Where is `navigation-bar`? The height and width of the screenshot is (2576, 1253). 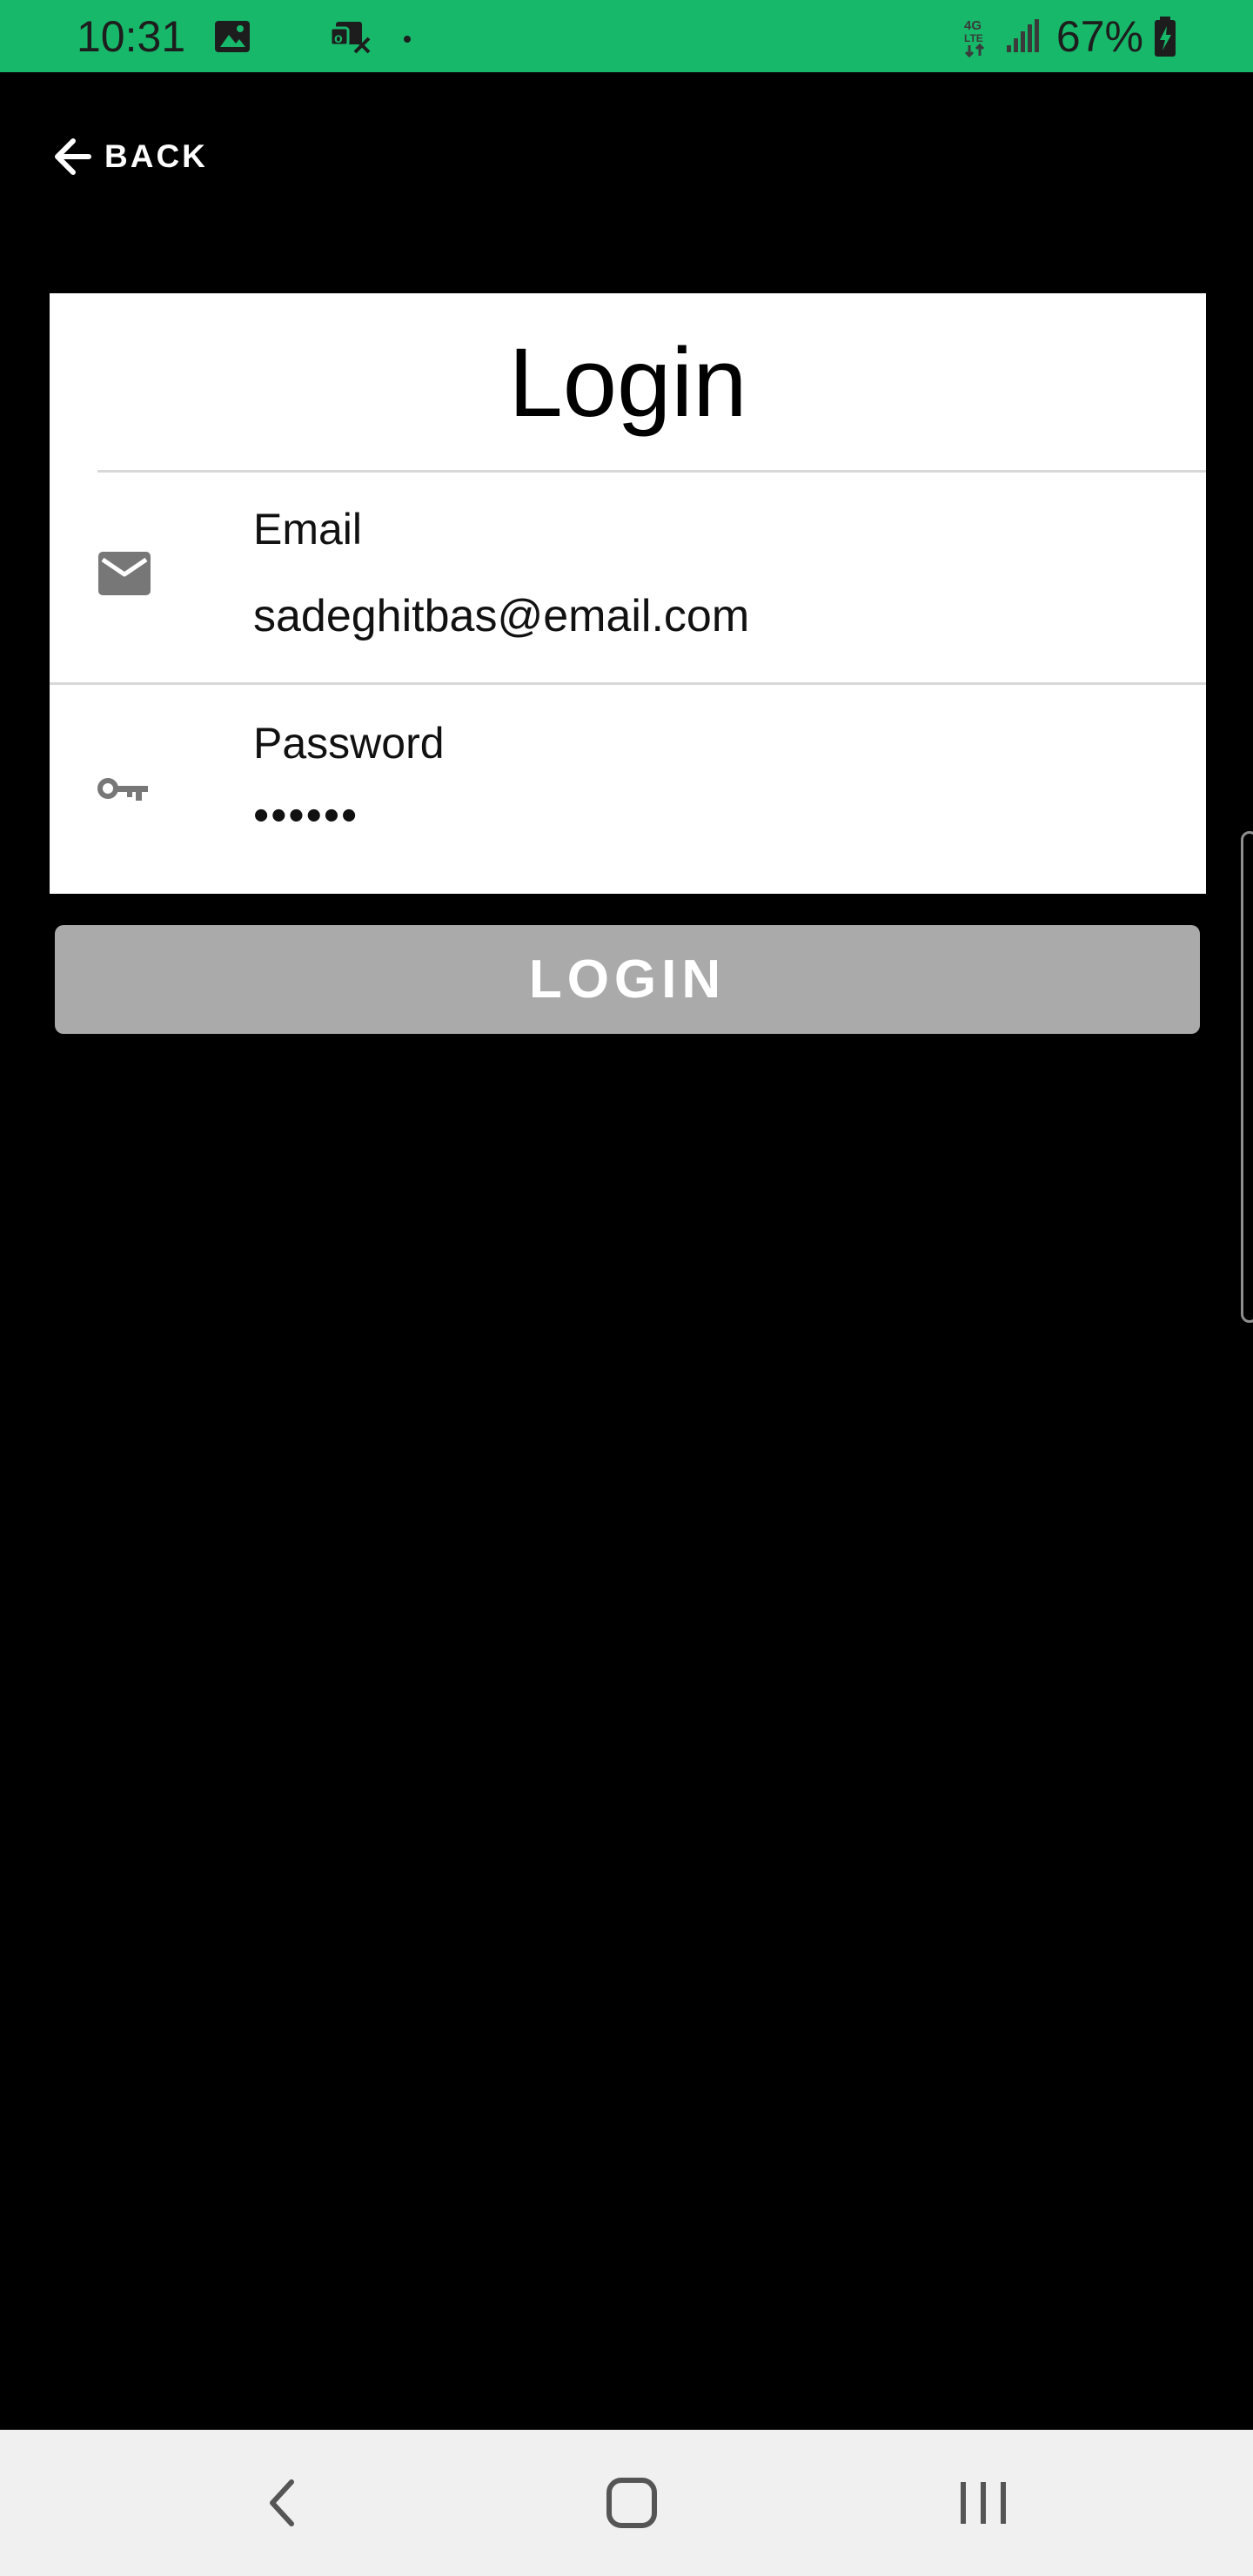 navigation-bar is located at coordinates (626, 2503).